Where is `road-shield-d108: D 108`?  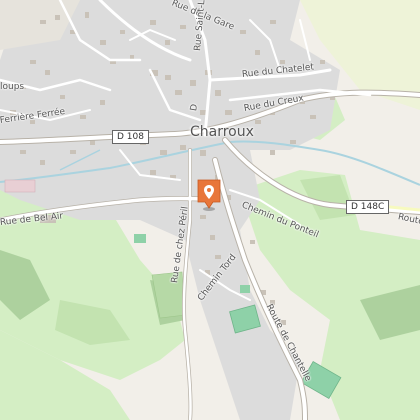
road-shield-d108: D 108 is located at coordinates (130, 137).